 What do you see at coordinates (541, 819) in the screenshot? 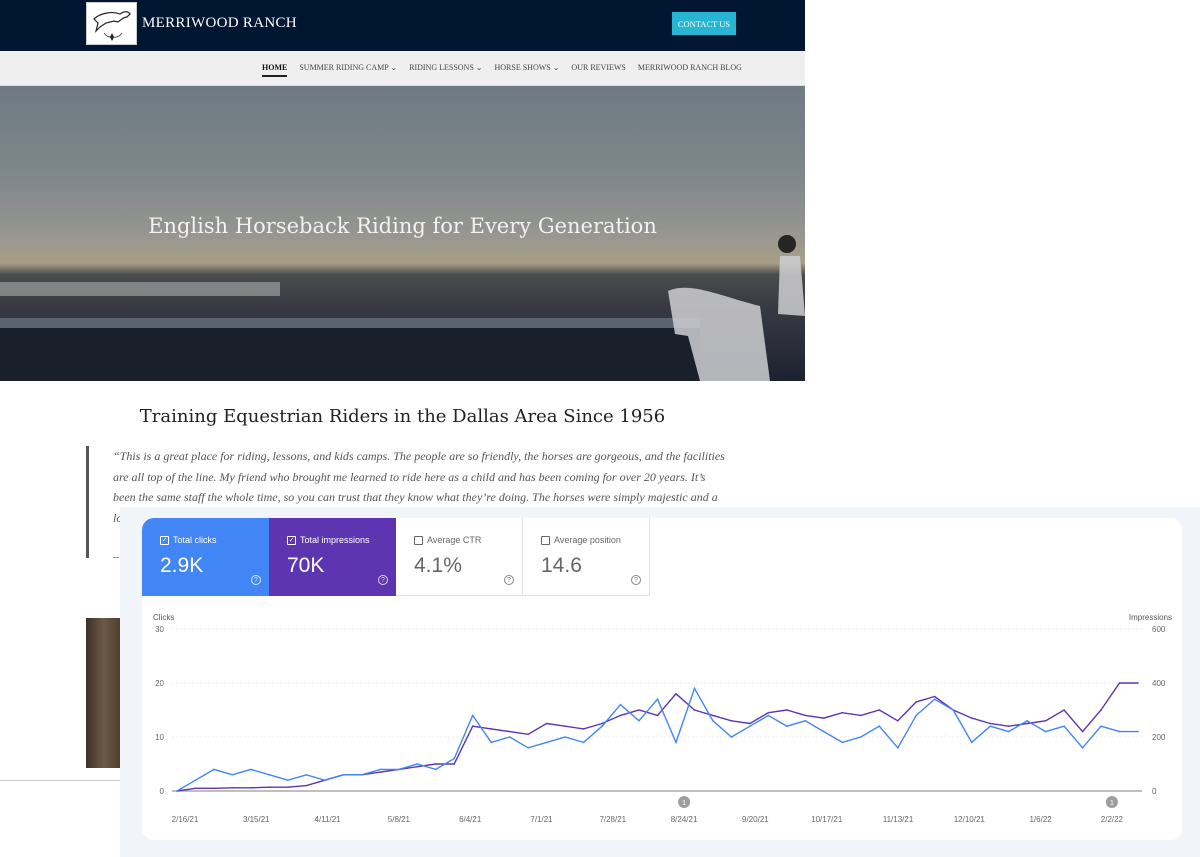
I see `x-tick: 7/1/21` at bounding box center [541, 819].